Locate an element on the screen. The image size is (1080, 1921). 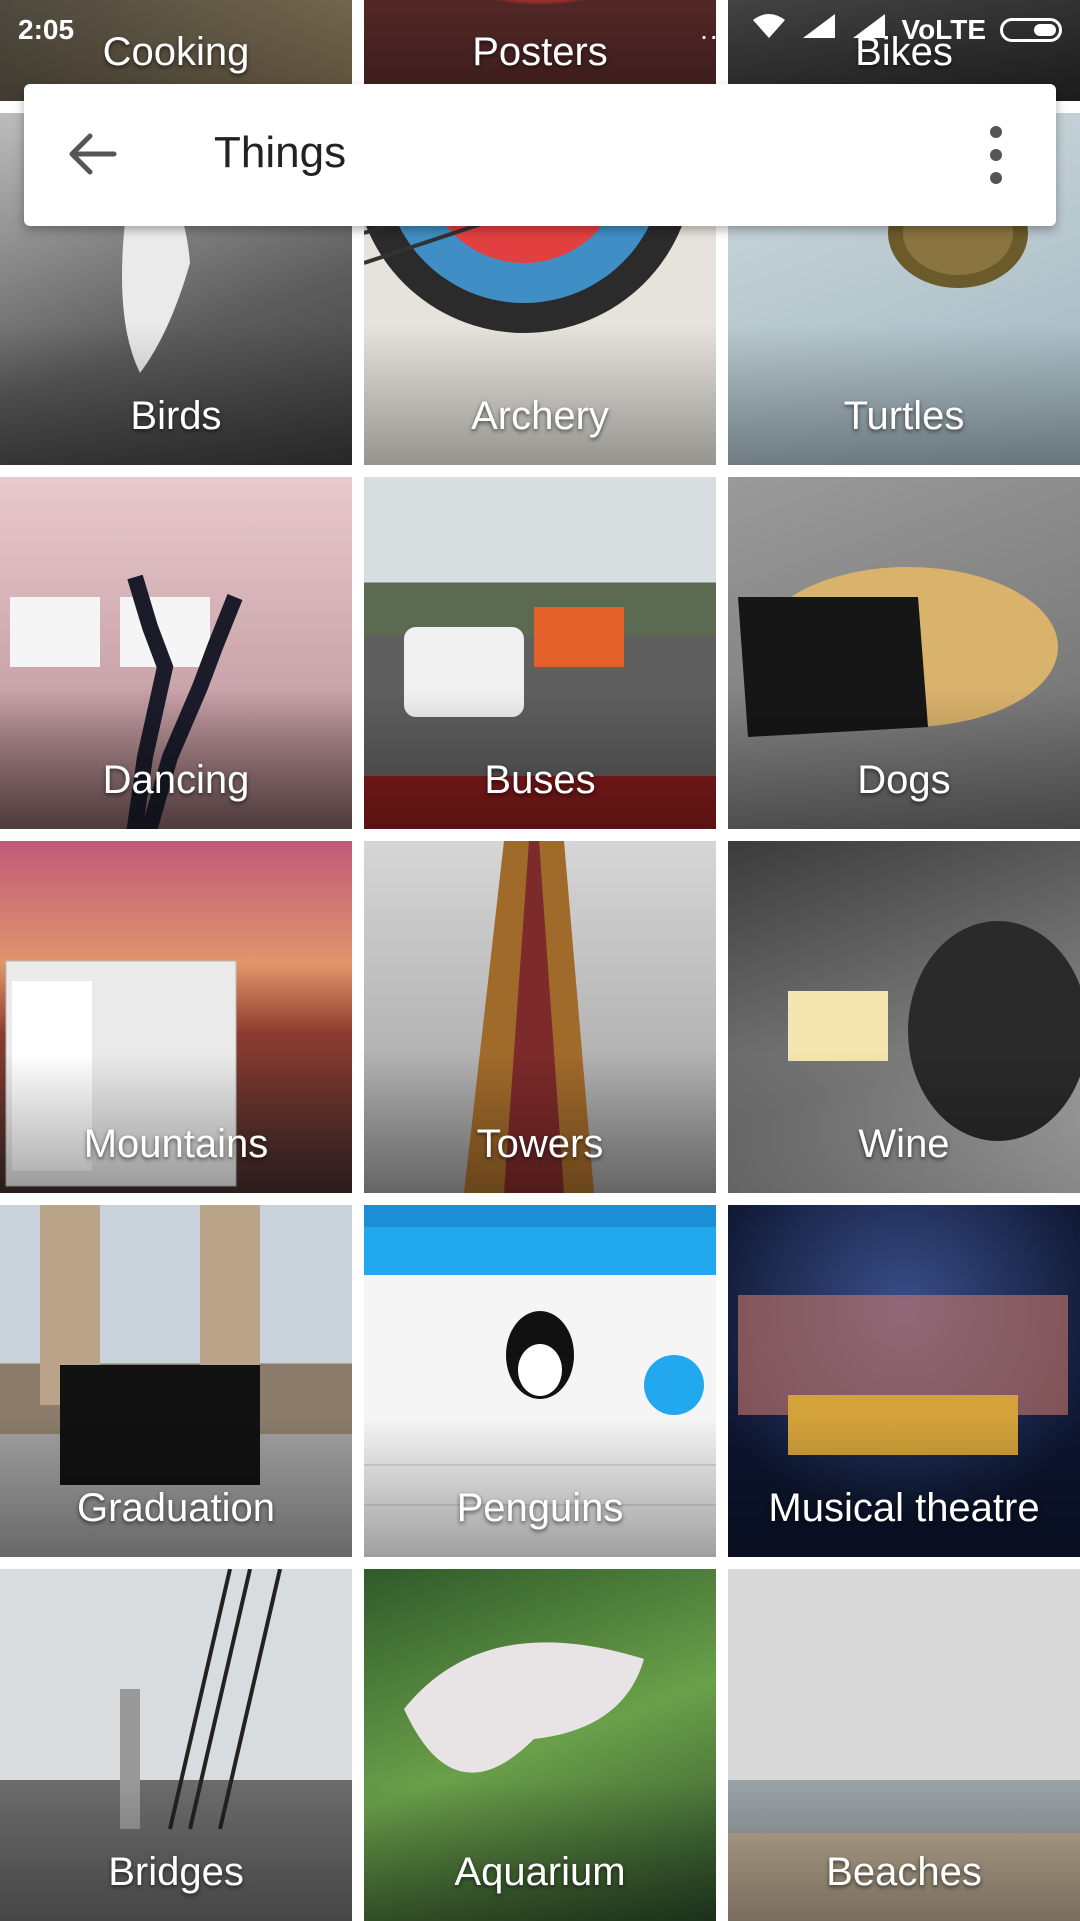
battery-icon is located at coordinates (1031, 29).